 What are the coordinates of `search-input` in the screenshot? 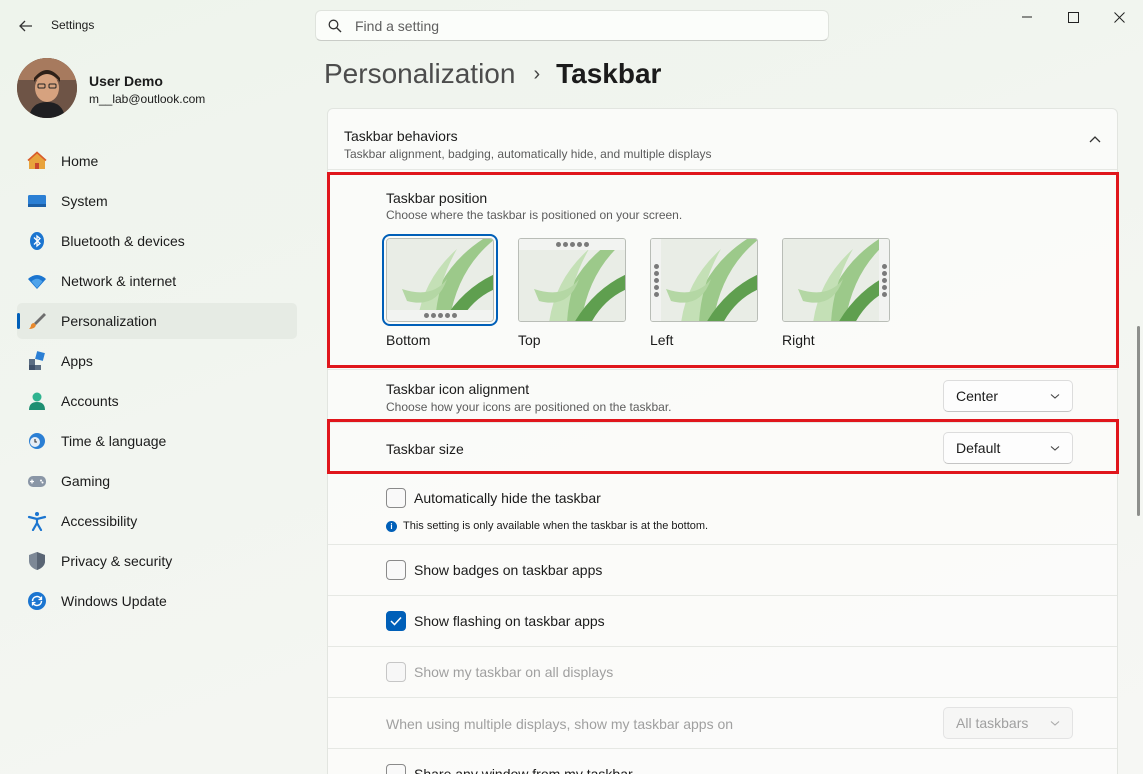 It's located at (575, 25).